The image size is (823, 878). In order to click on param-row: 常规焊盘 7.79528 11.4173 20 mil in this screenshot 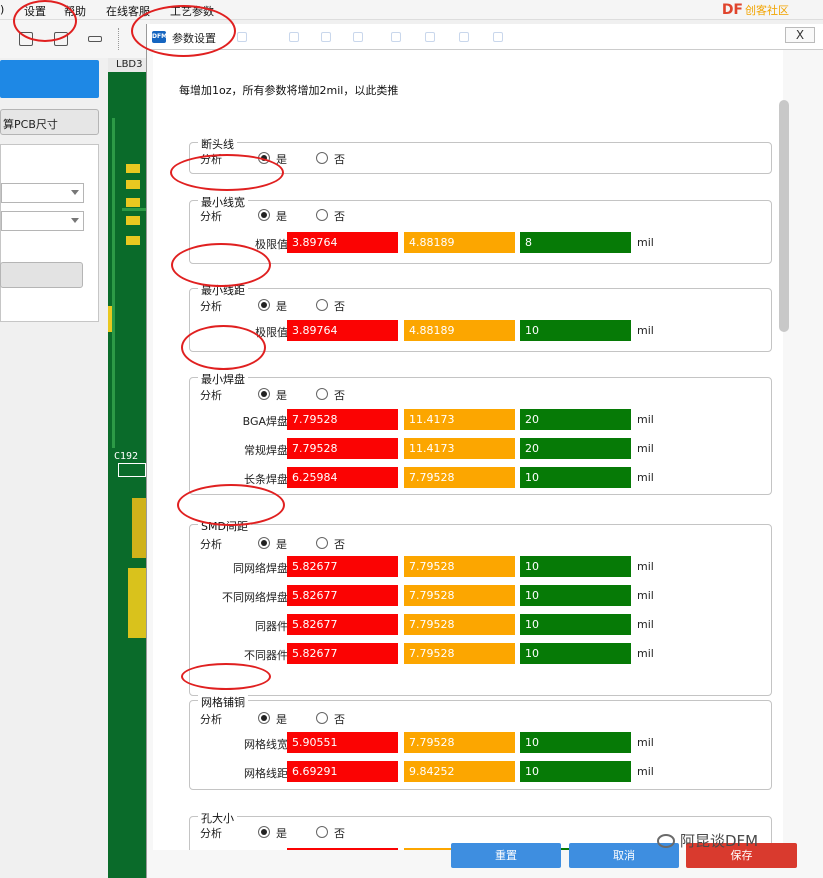, I will do `click(481, 449)`.